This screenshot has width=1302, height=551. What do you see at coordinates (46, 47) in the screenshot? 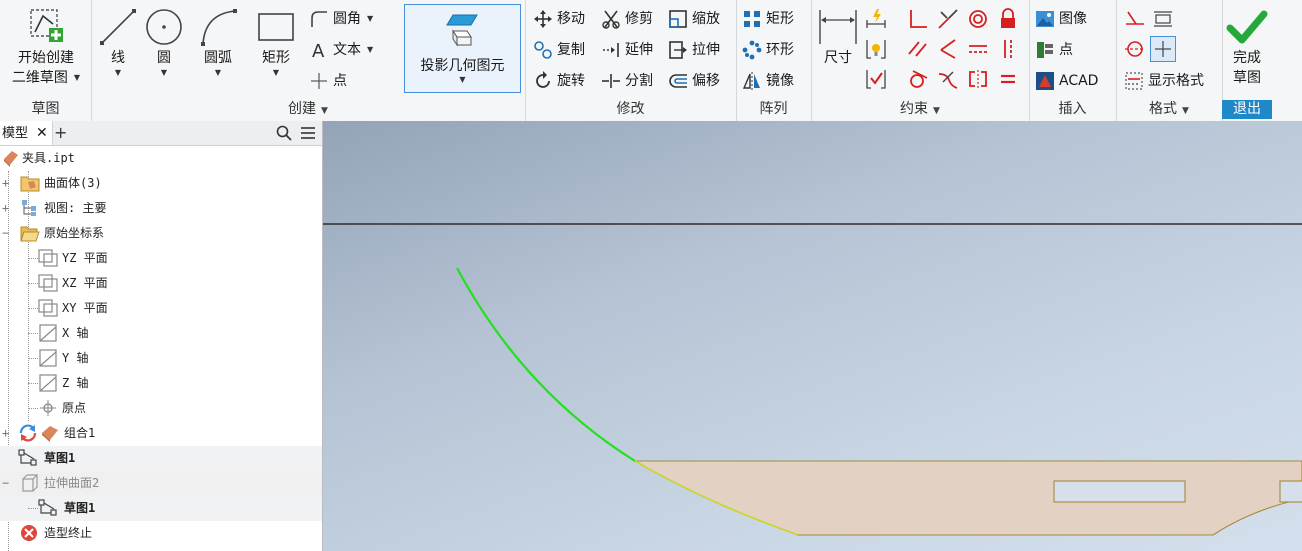
I see `start-2d-sketch-button: 开始创建 二维草图 ▼` at bounding box center [46, 47].